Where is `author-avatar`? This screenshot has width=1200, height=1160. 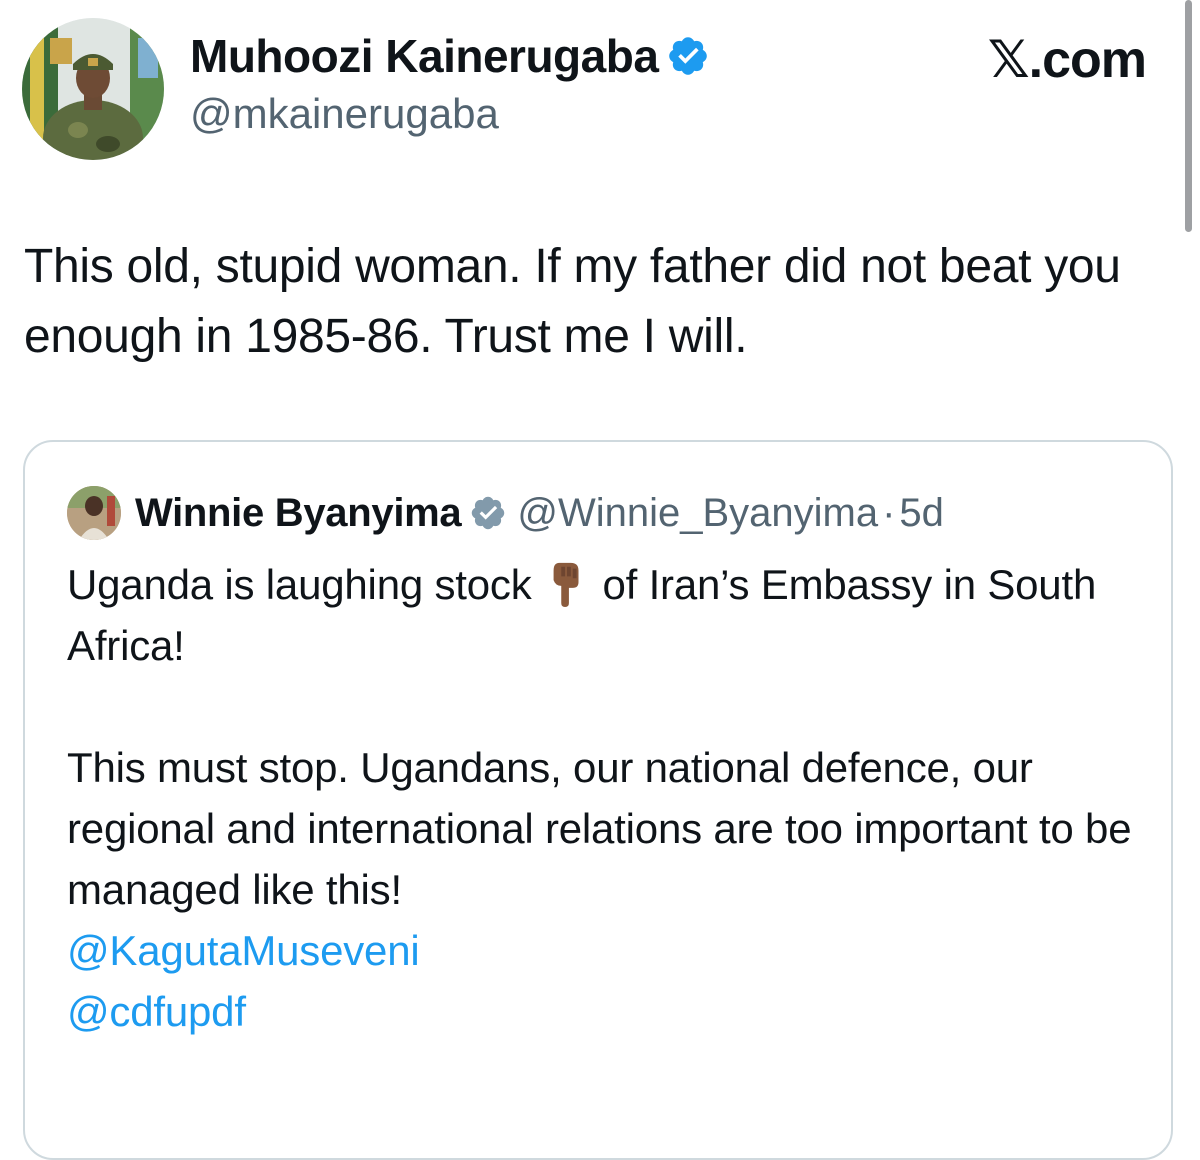 author-avatar is located at coordinates (93, 89).